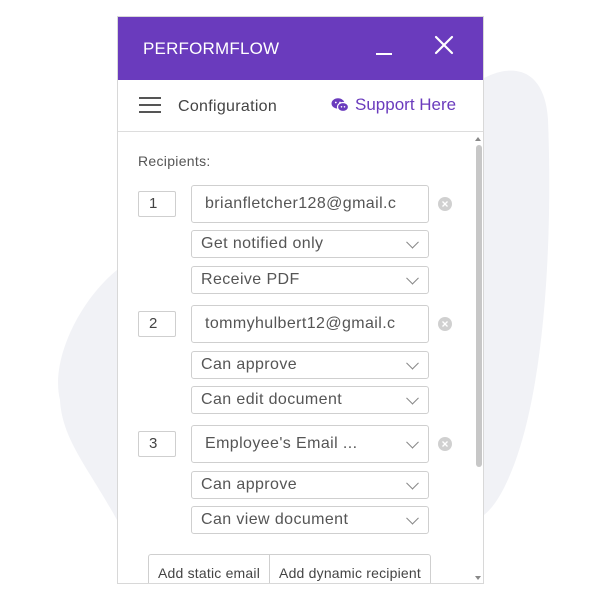 This screenshot has height=600, width=600. What do you see at coordinates (310, 365) in the screenshot?
I see `recipient-2-permission-select: Can approve` at bounding box center [310, 365].